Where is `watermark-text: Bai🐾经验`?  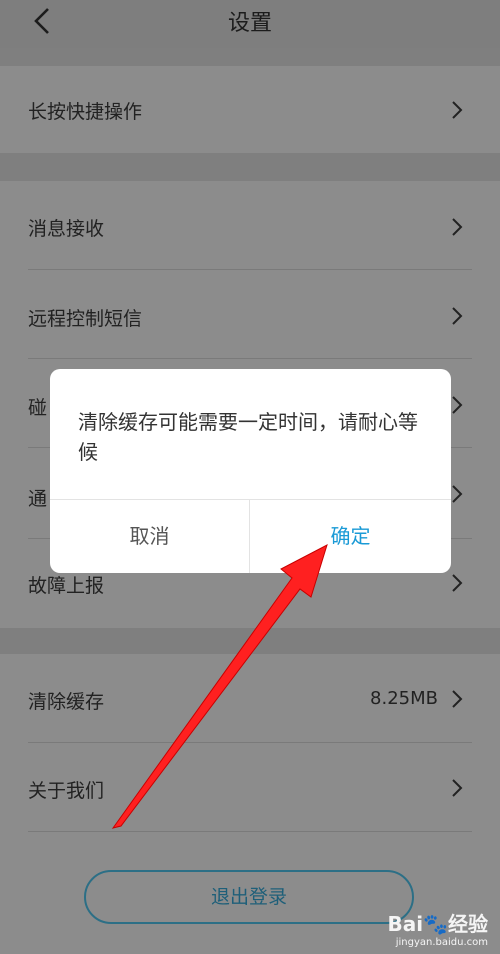 watermark-text: Bai🐾经验 is located at coordinates (438, 924).